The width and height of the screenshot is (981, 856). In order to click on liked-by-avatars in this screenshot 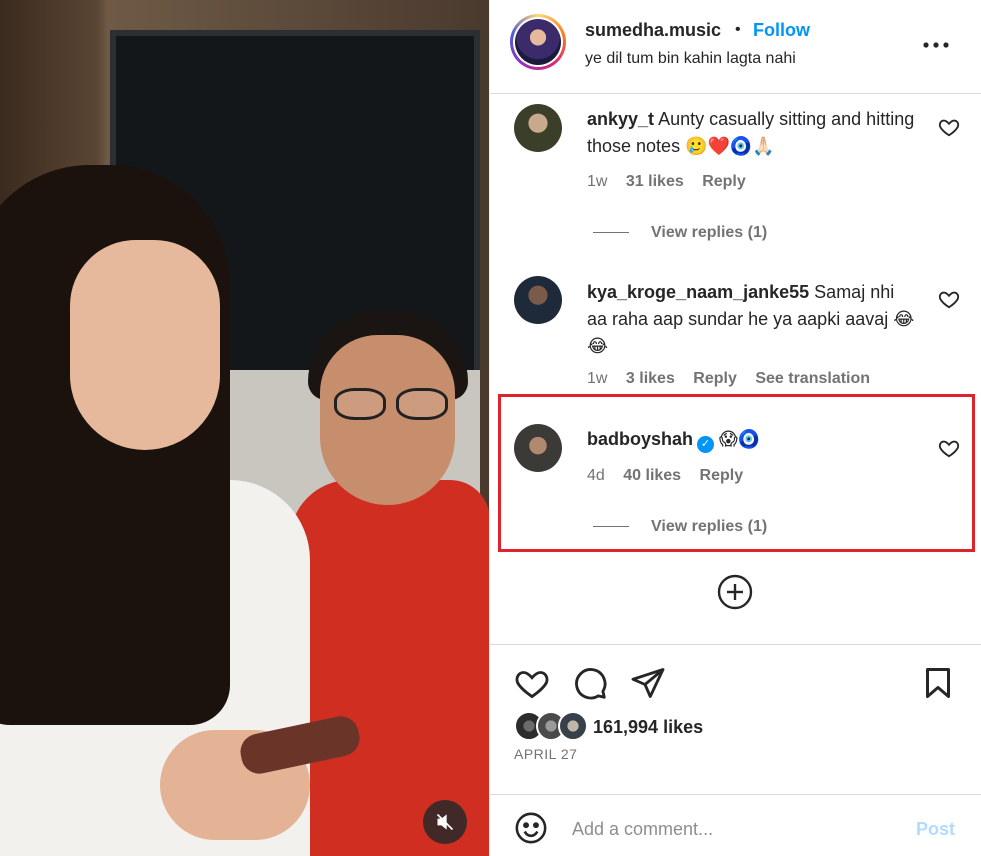, I will do `click(554, 727)`.